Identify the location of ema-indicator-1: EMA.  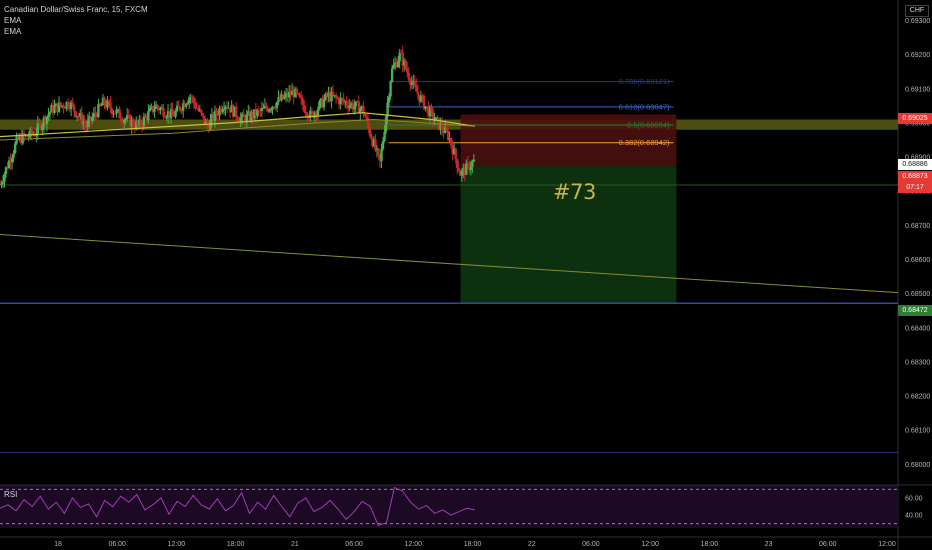
(76, 20).